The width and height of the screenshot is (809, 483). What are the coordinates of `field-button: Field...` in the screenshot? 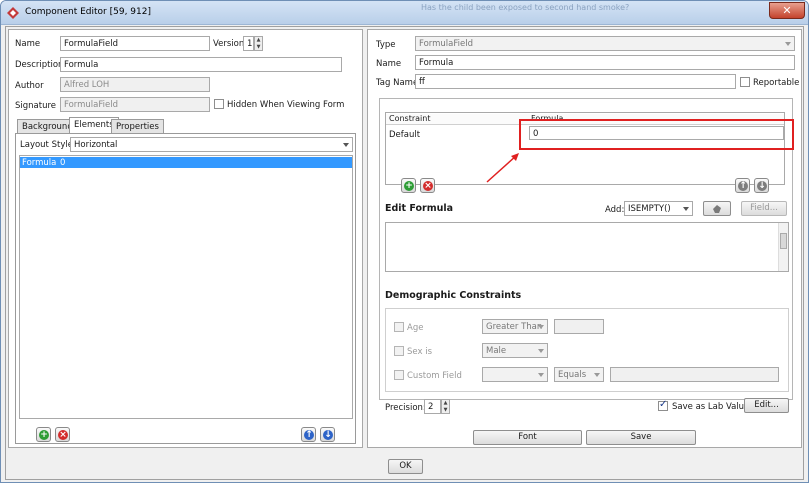 It's located at (764, 208).